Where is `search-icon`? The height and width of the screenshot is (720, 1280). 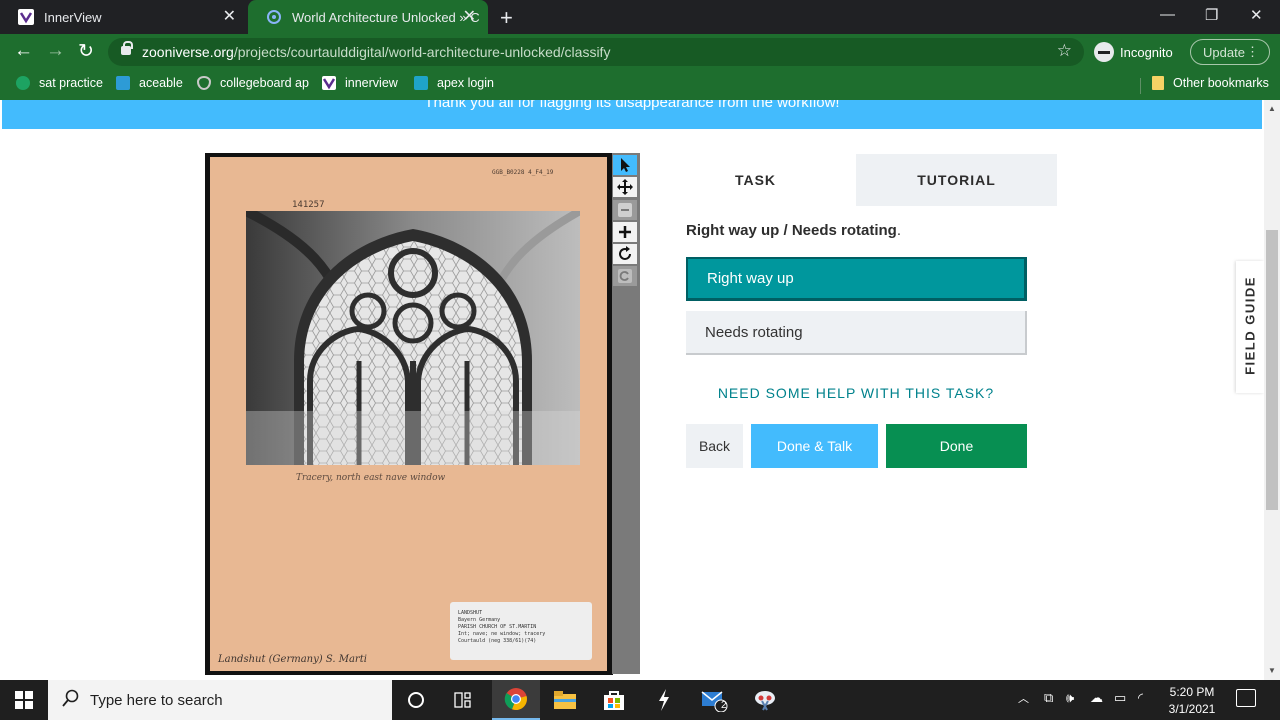 search-icon is located at coordinates (71, 700).